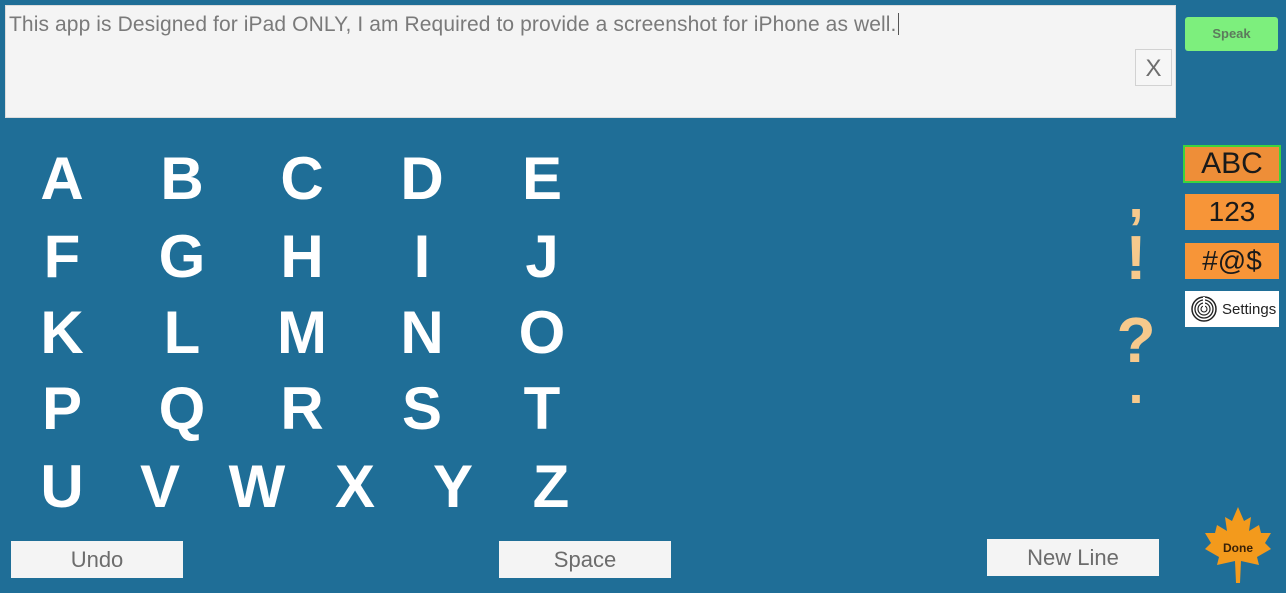 The height and width of the screenshot is (593, 1286). Describe the element at coordinates (542, 179) in the screenshot. I see `key-e: E` at that location.